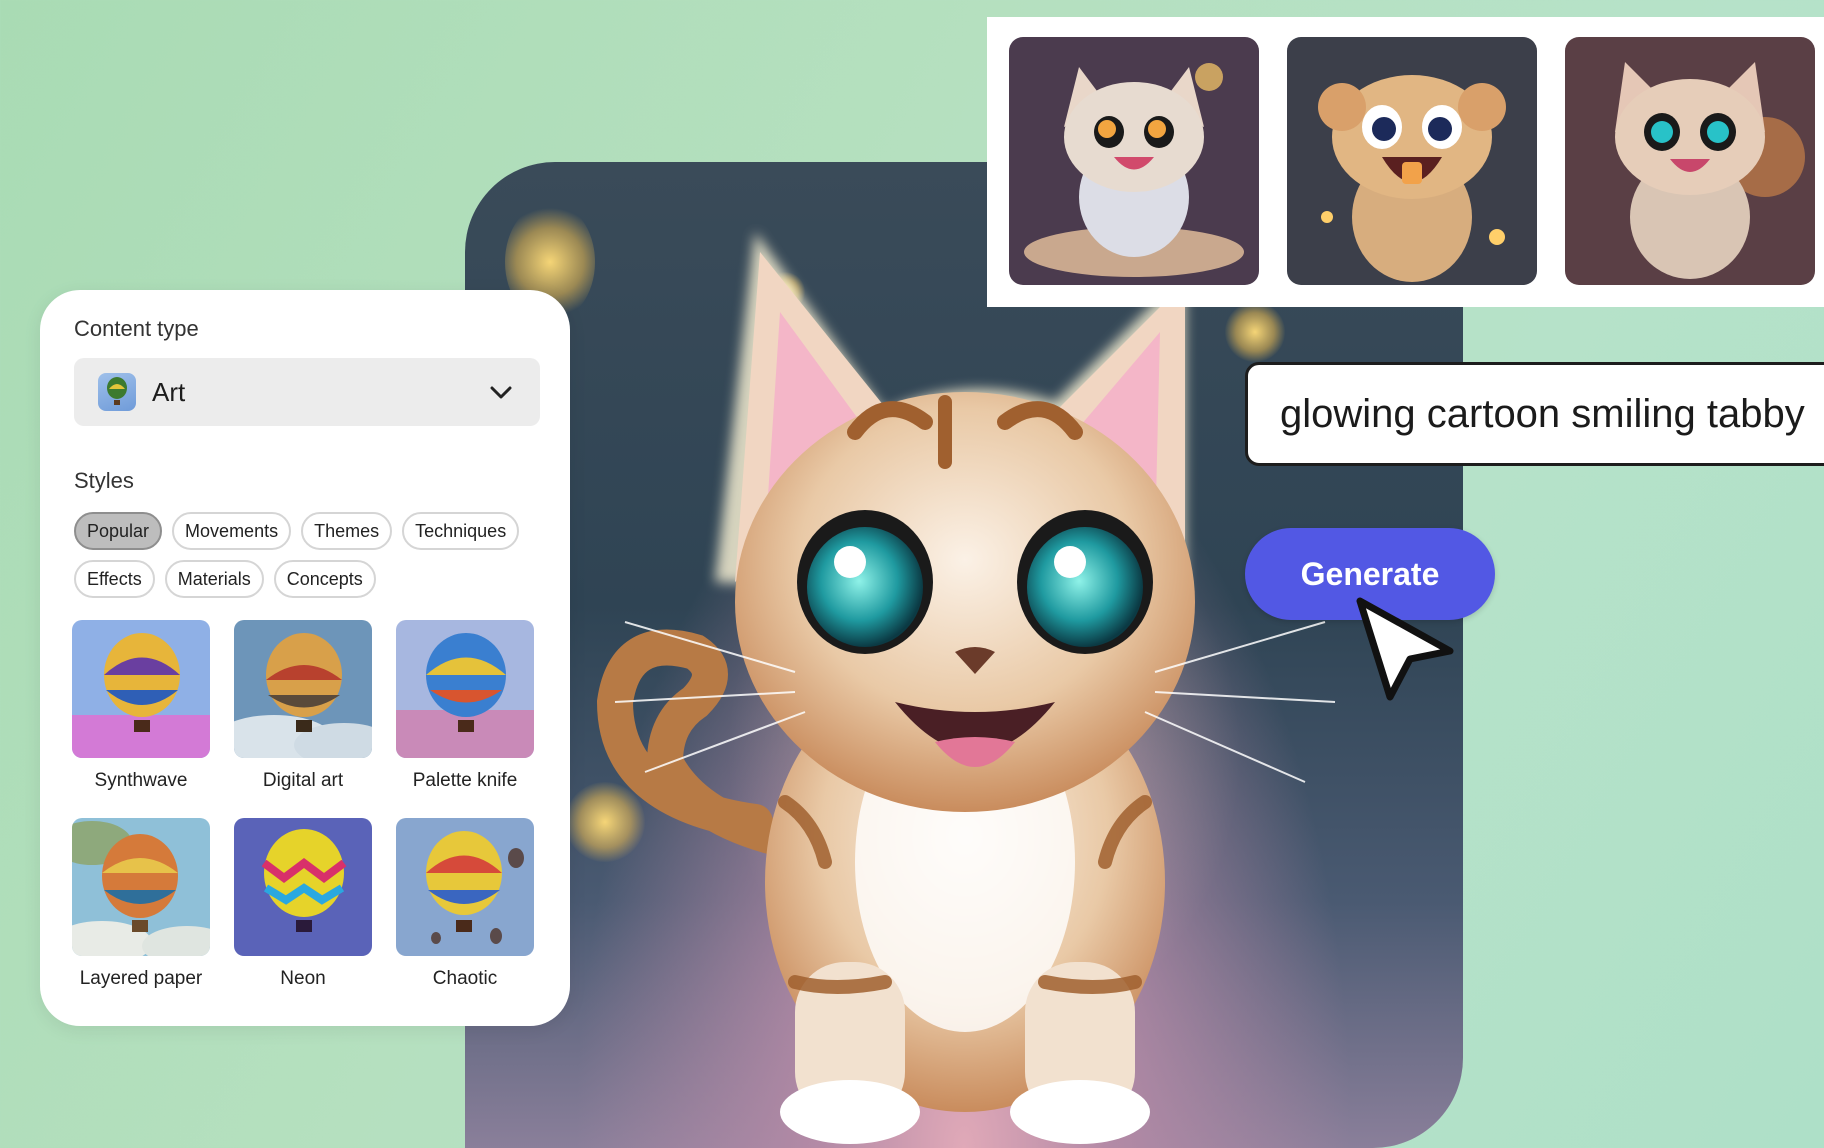  I want to click on hot-air-balloon-digital-art-image, so click(303, 689).